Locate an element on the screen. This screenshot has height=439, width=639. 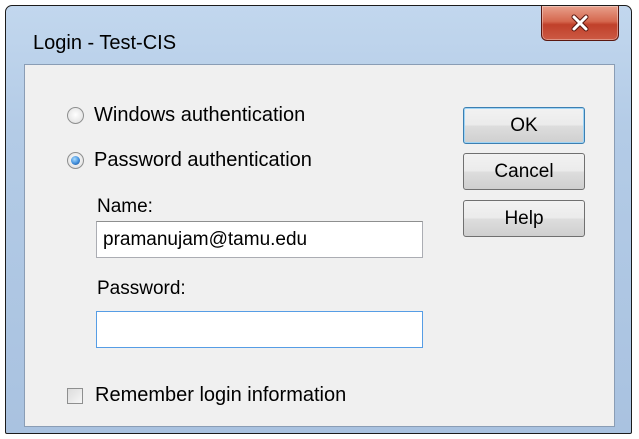
radio-indicator is located at coordinates (75, 115).